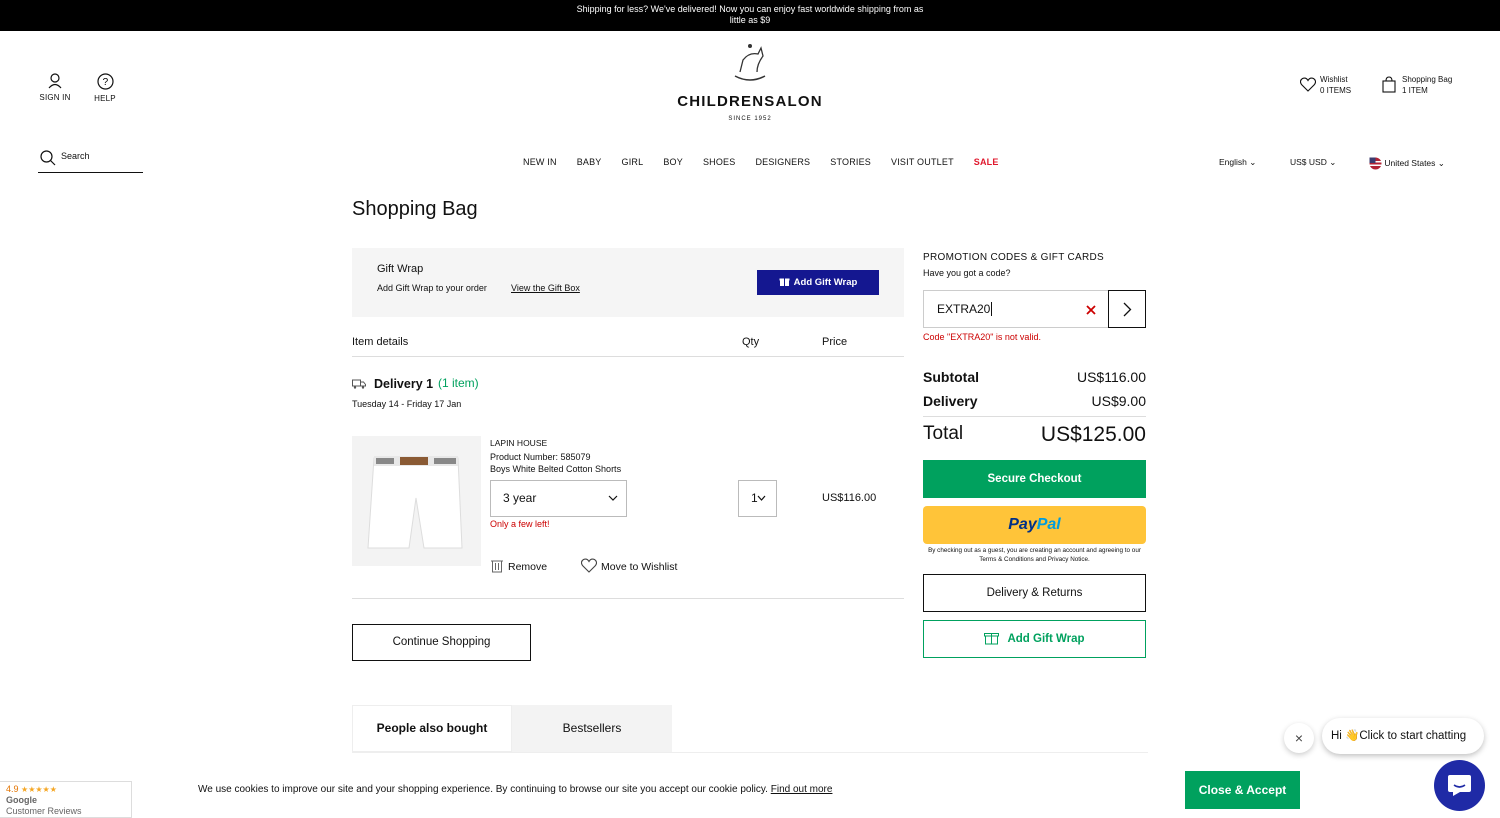 The height and width of the screenshot is (818, 1500). Describe the element at coordinates (750, 119) in the screenshot. I see `logo-since: SINCE 1952` at that location.